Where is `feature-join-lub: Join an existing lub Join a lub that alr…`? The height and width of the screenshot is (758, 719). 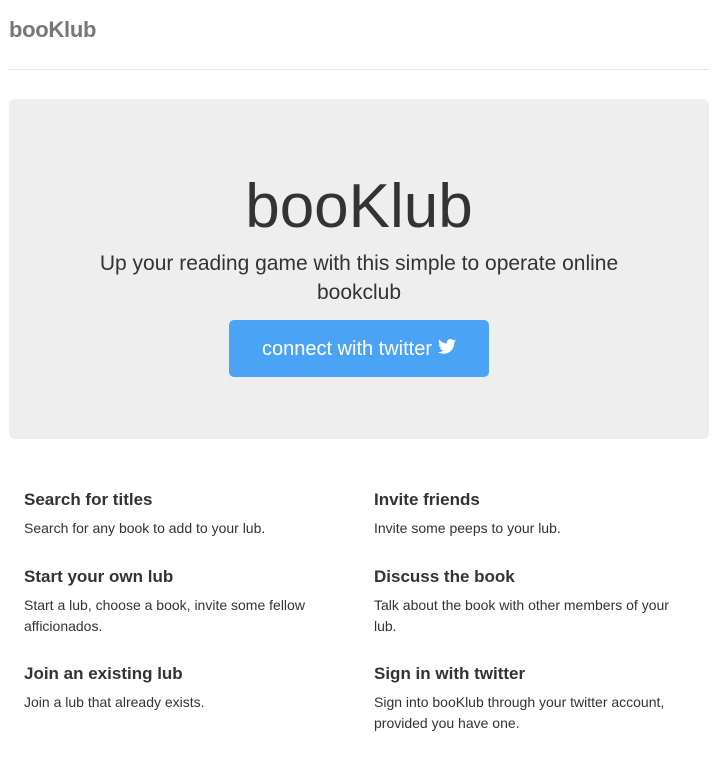 feature-join-lub: Join an existing lub Join a lub that alr… is located at coordinates (174, 687).